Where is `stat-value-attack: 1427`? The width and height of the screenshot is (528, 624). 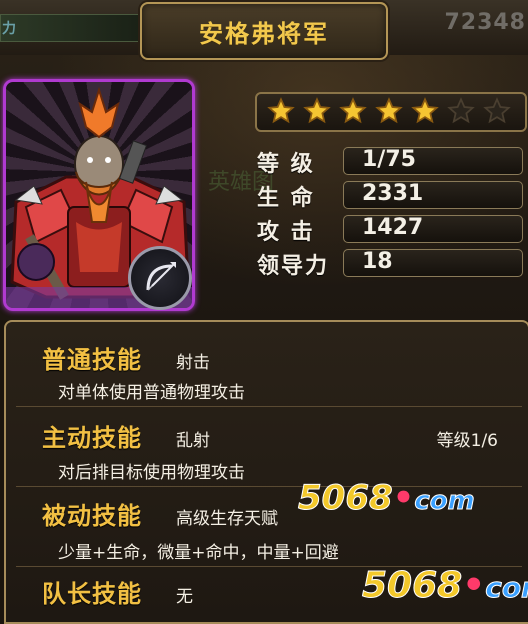
stat-value-attack: 1427 is located at coordinates (393, 227).